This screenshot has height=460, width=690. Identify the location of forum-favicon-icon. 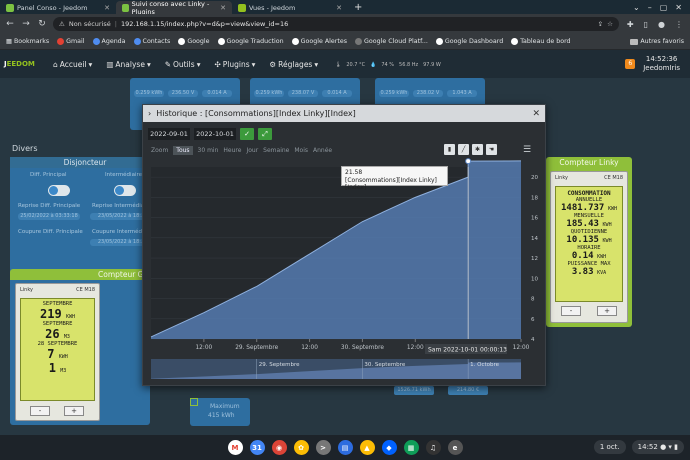
(125, 7).